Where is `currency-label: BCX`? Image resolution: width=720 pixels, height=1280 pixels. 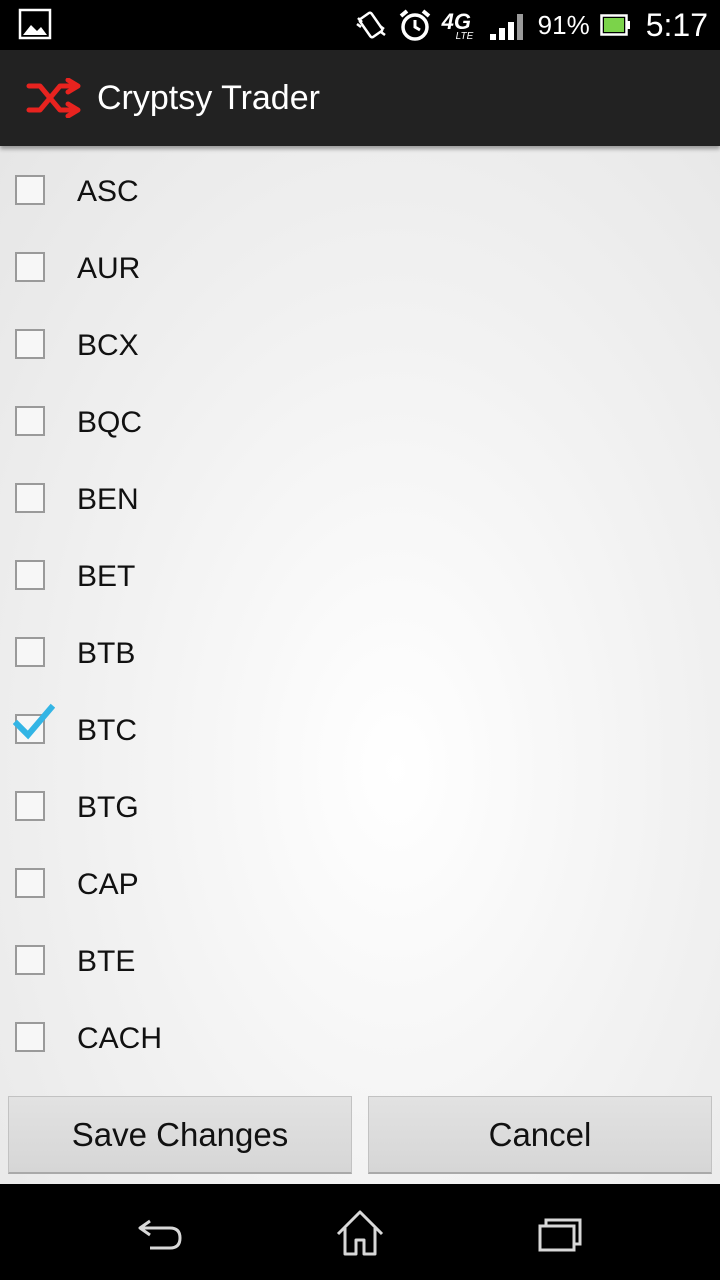
currency-label: BCX is located at coordinates (108, 345).